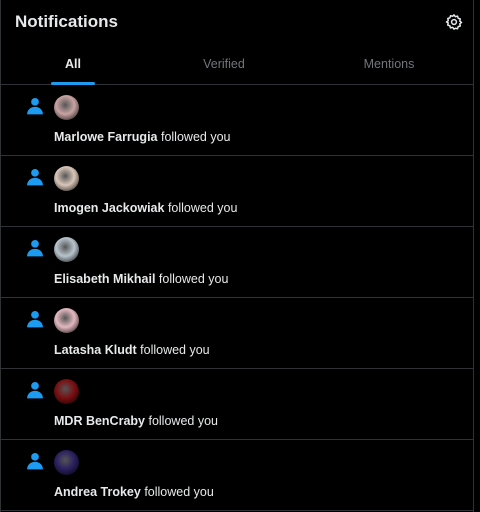 The height and width of the screenshot is (512, 480). I want to click on list-item: Latasha Kludt followed you, so click(237, 333).